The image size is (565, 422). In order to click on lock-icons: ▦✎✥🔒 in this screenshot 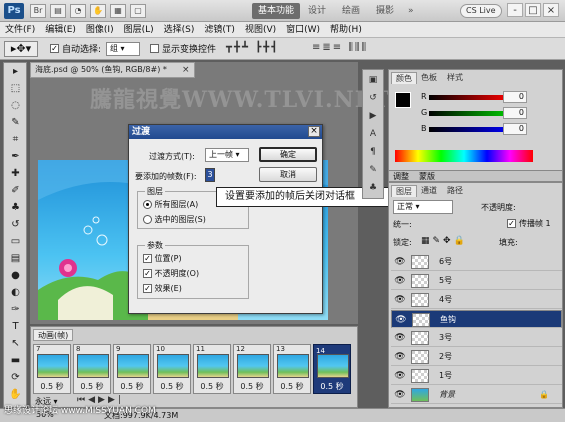, I will do `click(444, 241)`.